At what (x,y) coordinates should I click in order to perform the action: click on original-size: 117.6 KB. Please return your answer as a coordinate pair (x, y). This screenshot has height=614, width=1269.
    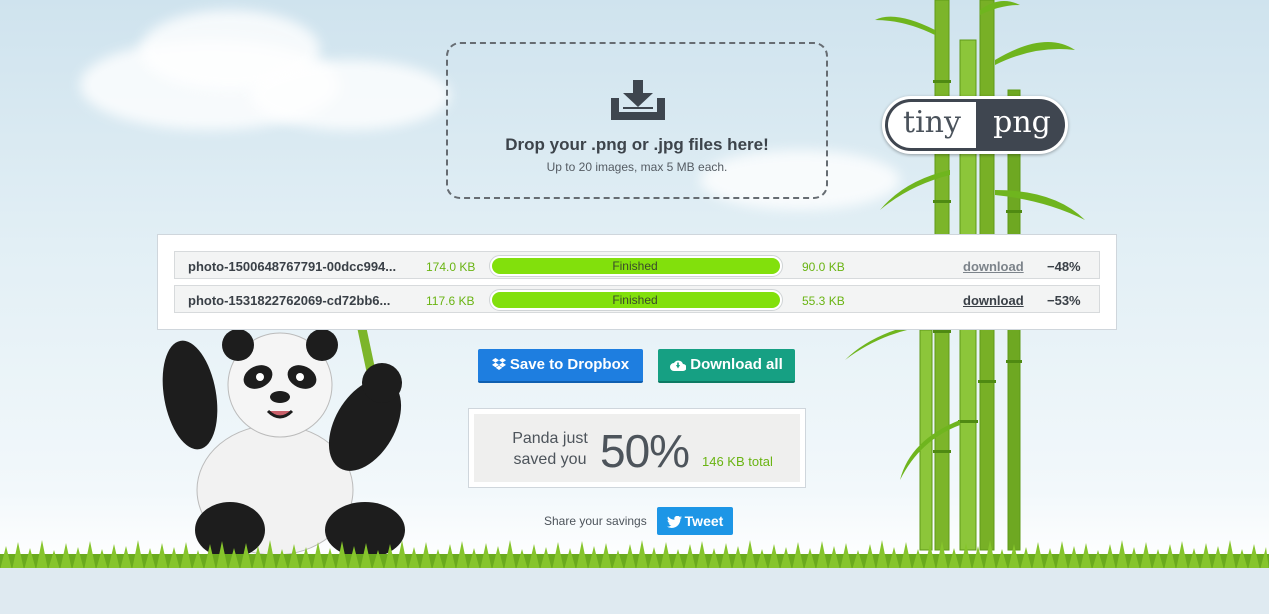
    Looking at the image, I should click on (450, 301).